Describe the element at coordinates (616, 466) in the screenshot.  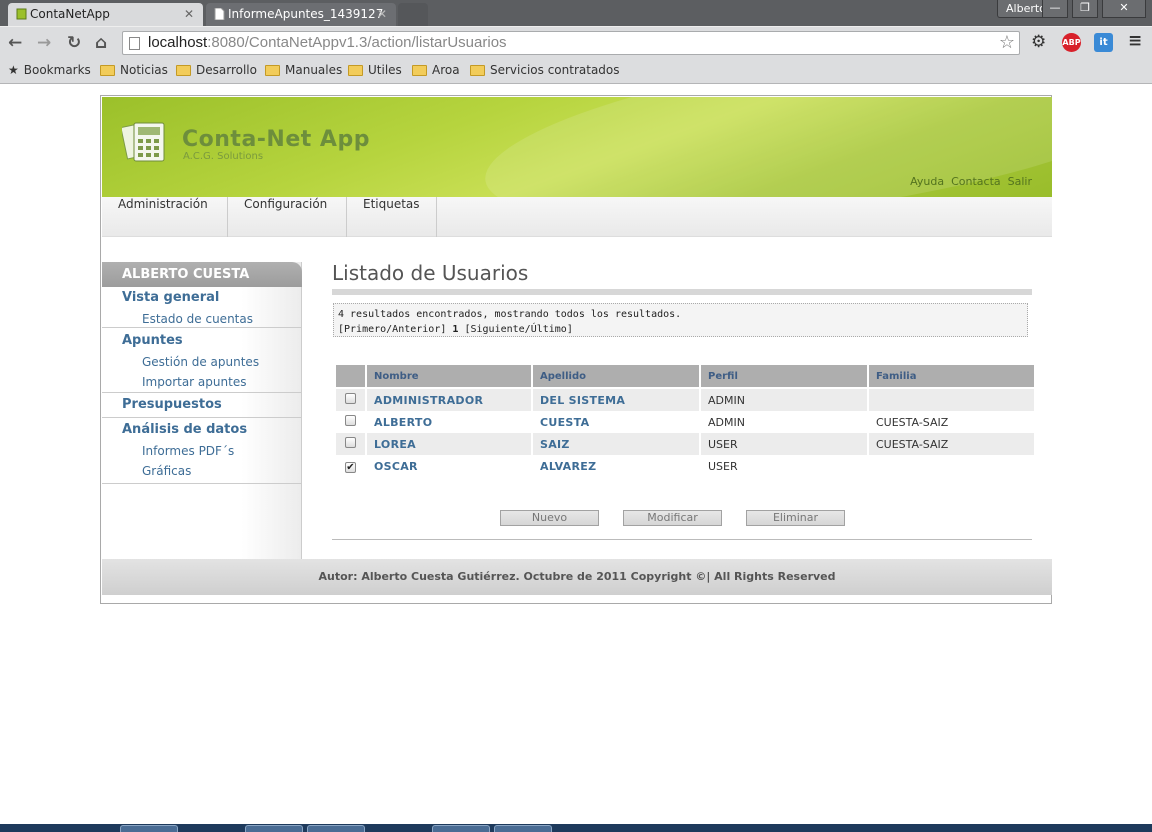
I see `cell-apellido: ALVAREZ` at that location.